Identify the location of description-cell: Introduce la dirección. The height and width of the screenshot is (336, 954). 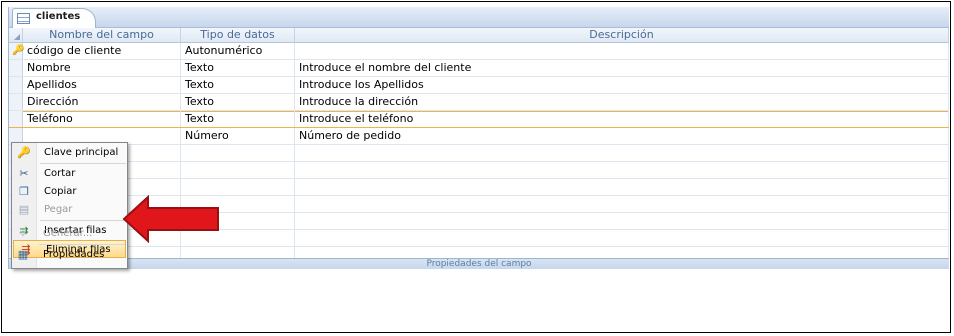
(622, 102).